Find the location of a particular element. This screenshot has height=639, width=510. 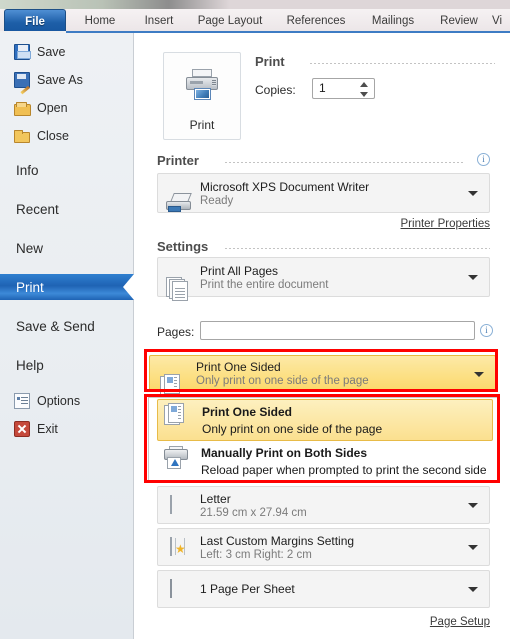

sidebar-item-label: New is located at coordinates (30, 248).